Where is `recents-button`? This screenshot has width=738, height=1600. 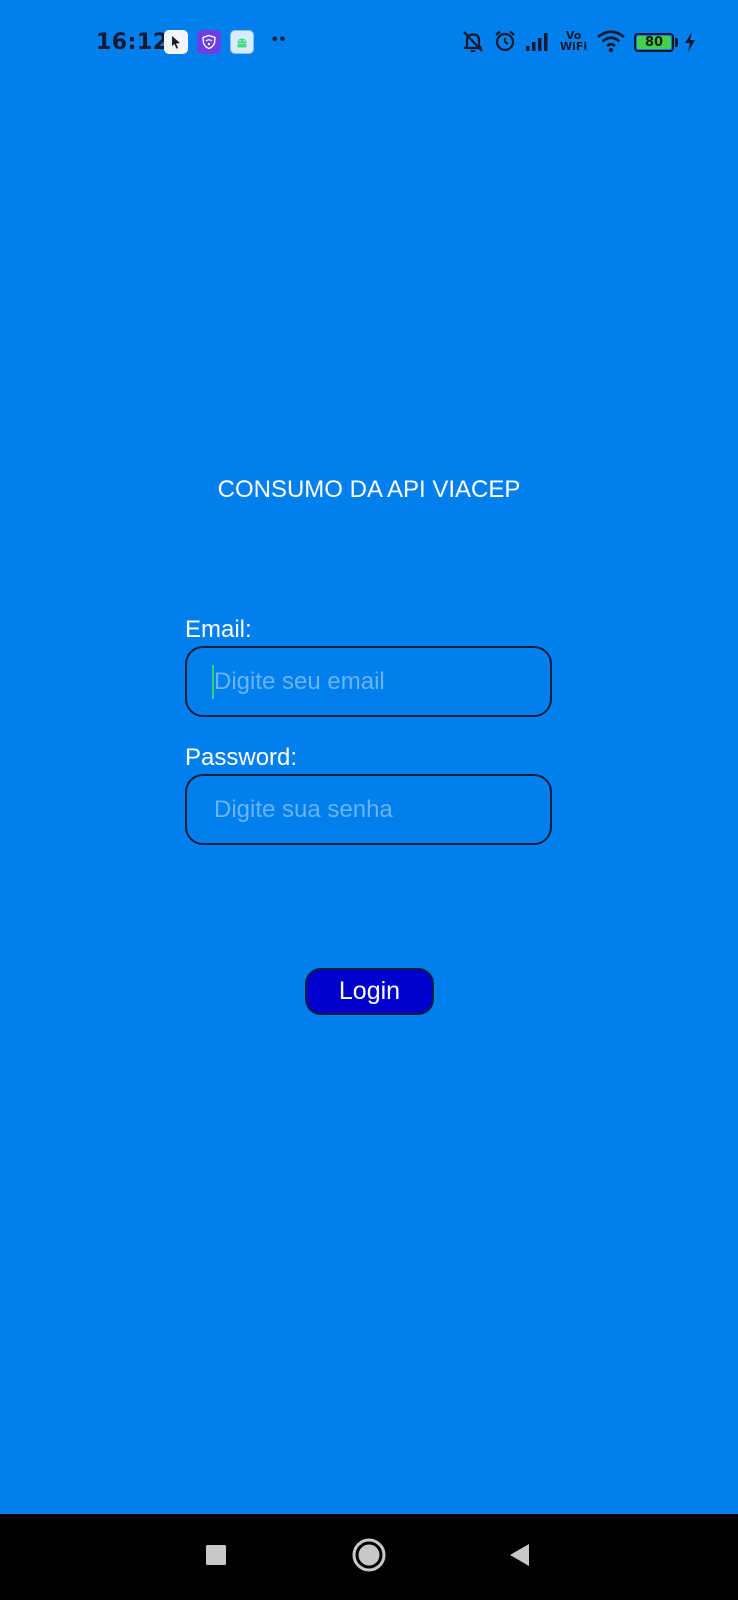
recents-button is located at coordinates (216, 1557).